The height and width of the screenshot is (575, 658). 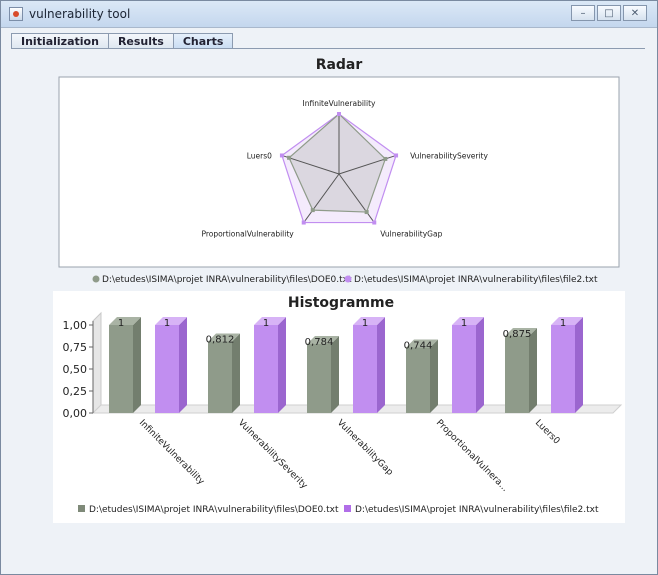 What do you see at coordinates (583, 13) in the screenshot?
I see `minimize-button: –` at bounding box center [583, 13].